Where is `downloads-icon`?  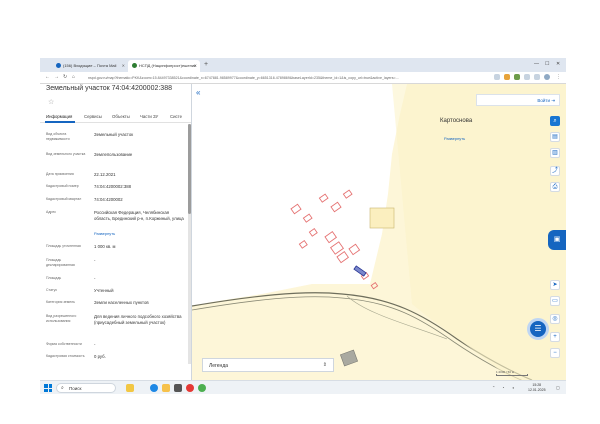
downloads-icon is located at coordinates (537, 77).